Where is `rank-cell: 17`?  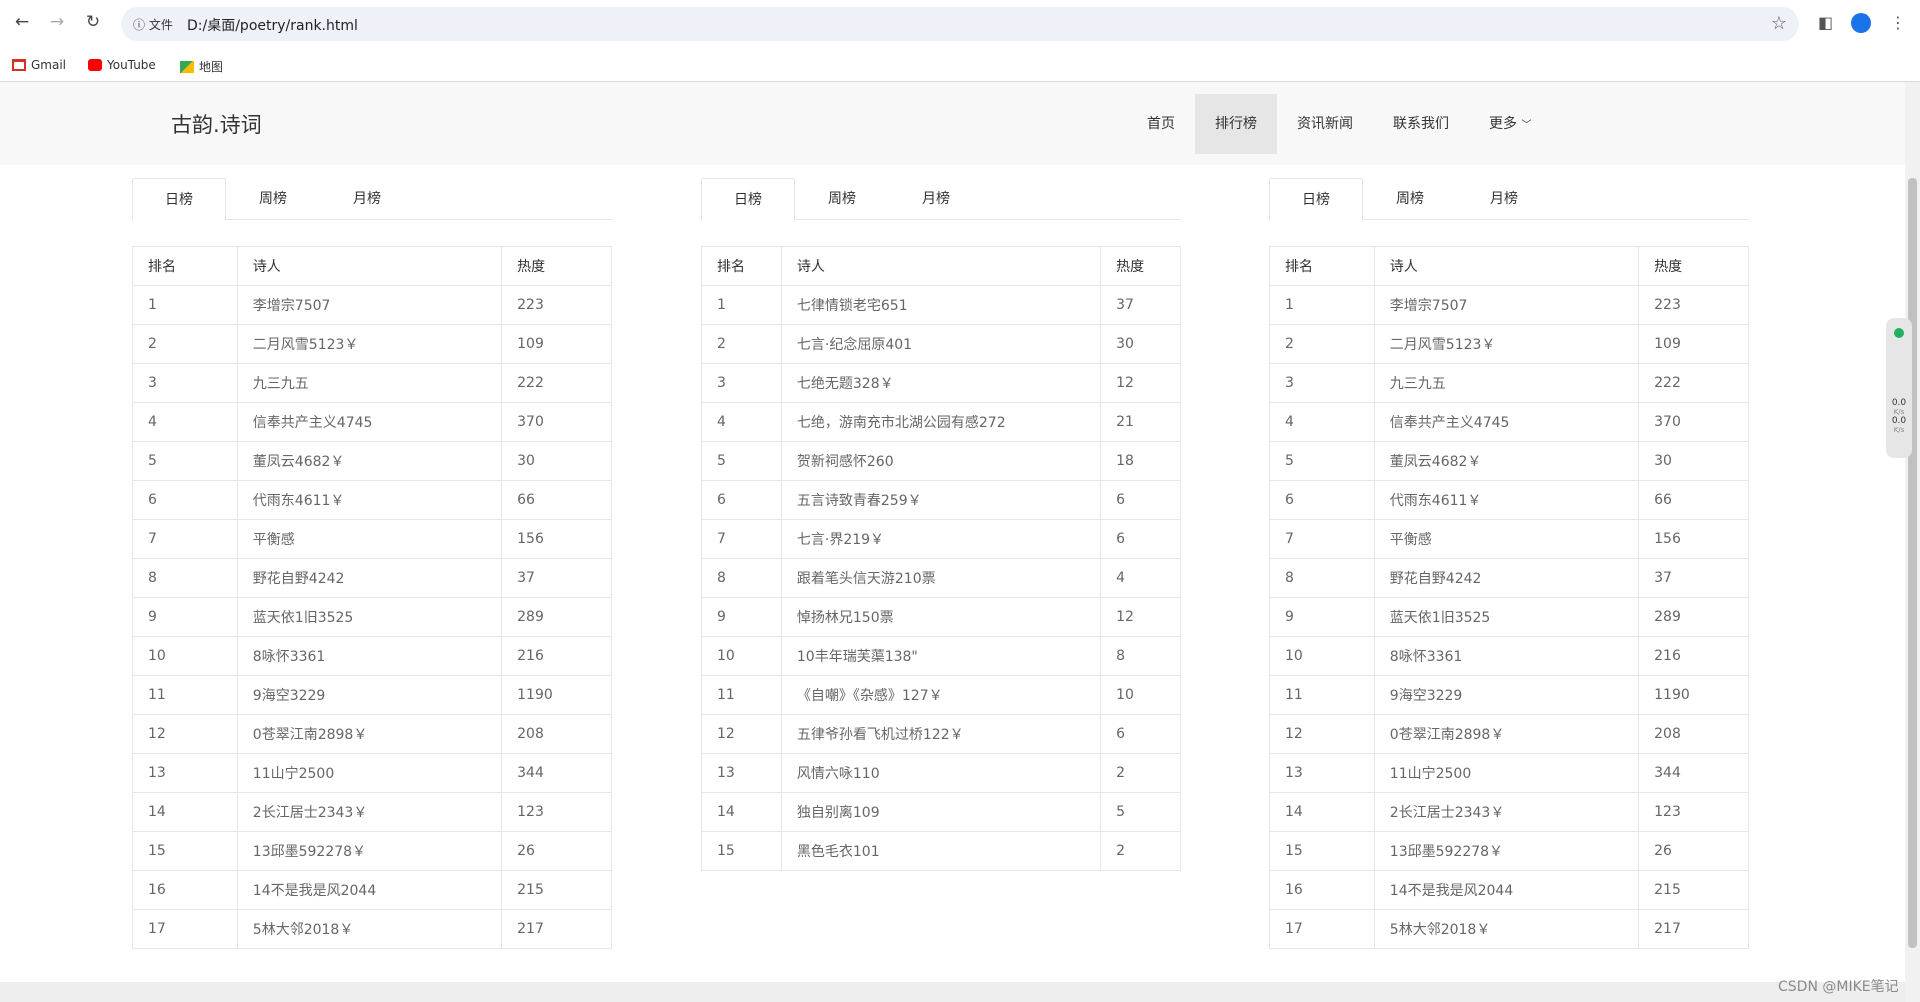
rank-cell: 17 is located at coordinates (185, 929).